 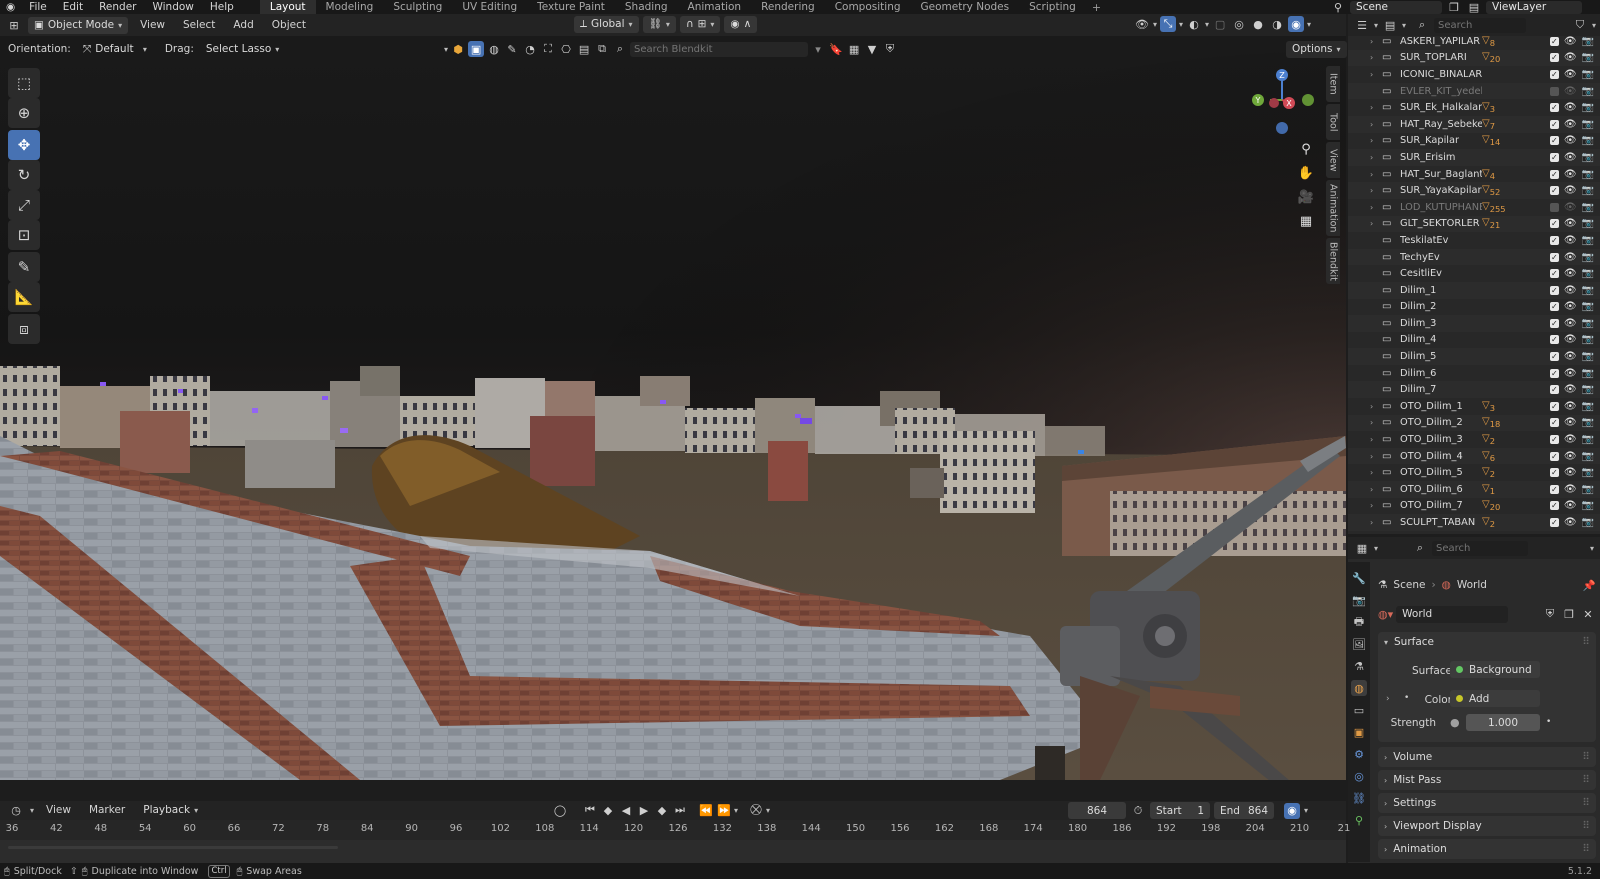 I want to click on current-frame-field: 864, so click(x=1097, y=810).